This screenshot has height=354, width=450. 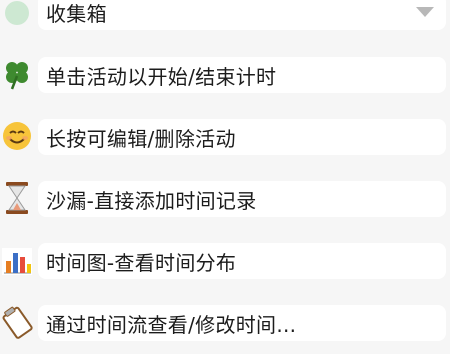 I want to click on activity-card: 沙漏-直接添加时间记录, so click(x=242, y=199).